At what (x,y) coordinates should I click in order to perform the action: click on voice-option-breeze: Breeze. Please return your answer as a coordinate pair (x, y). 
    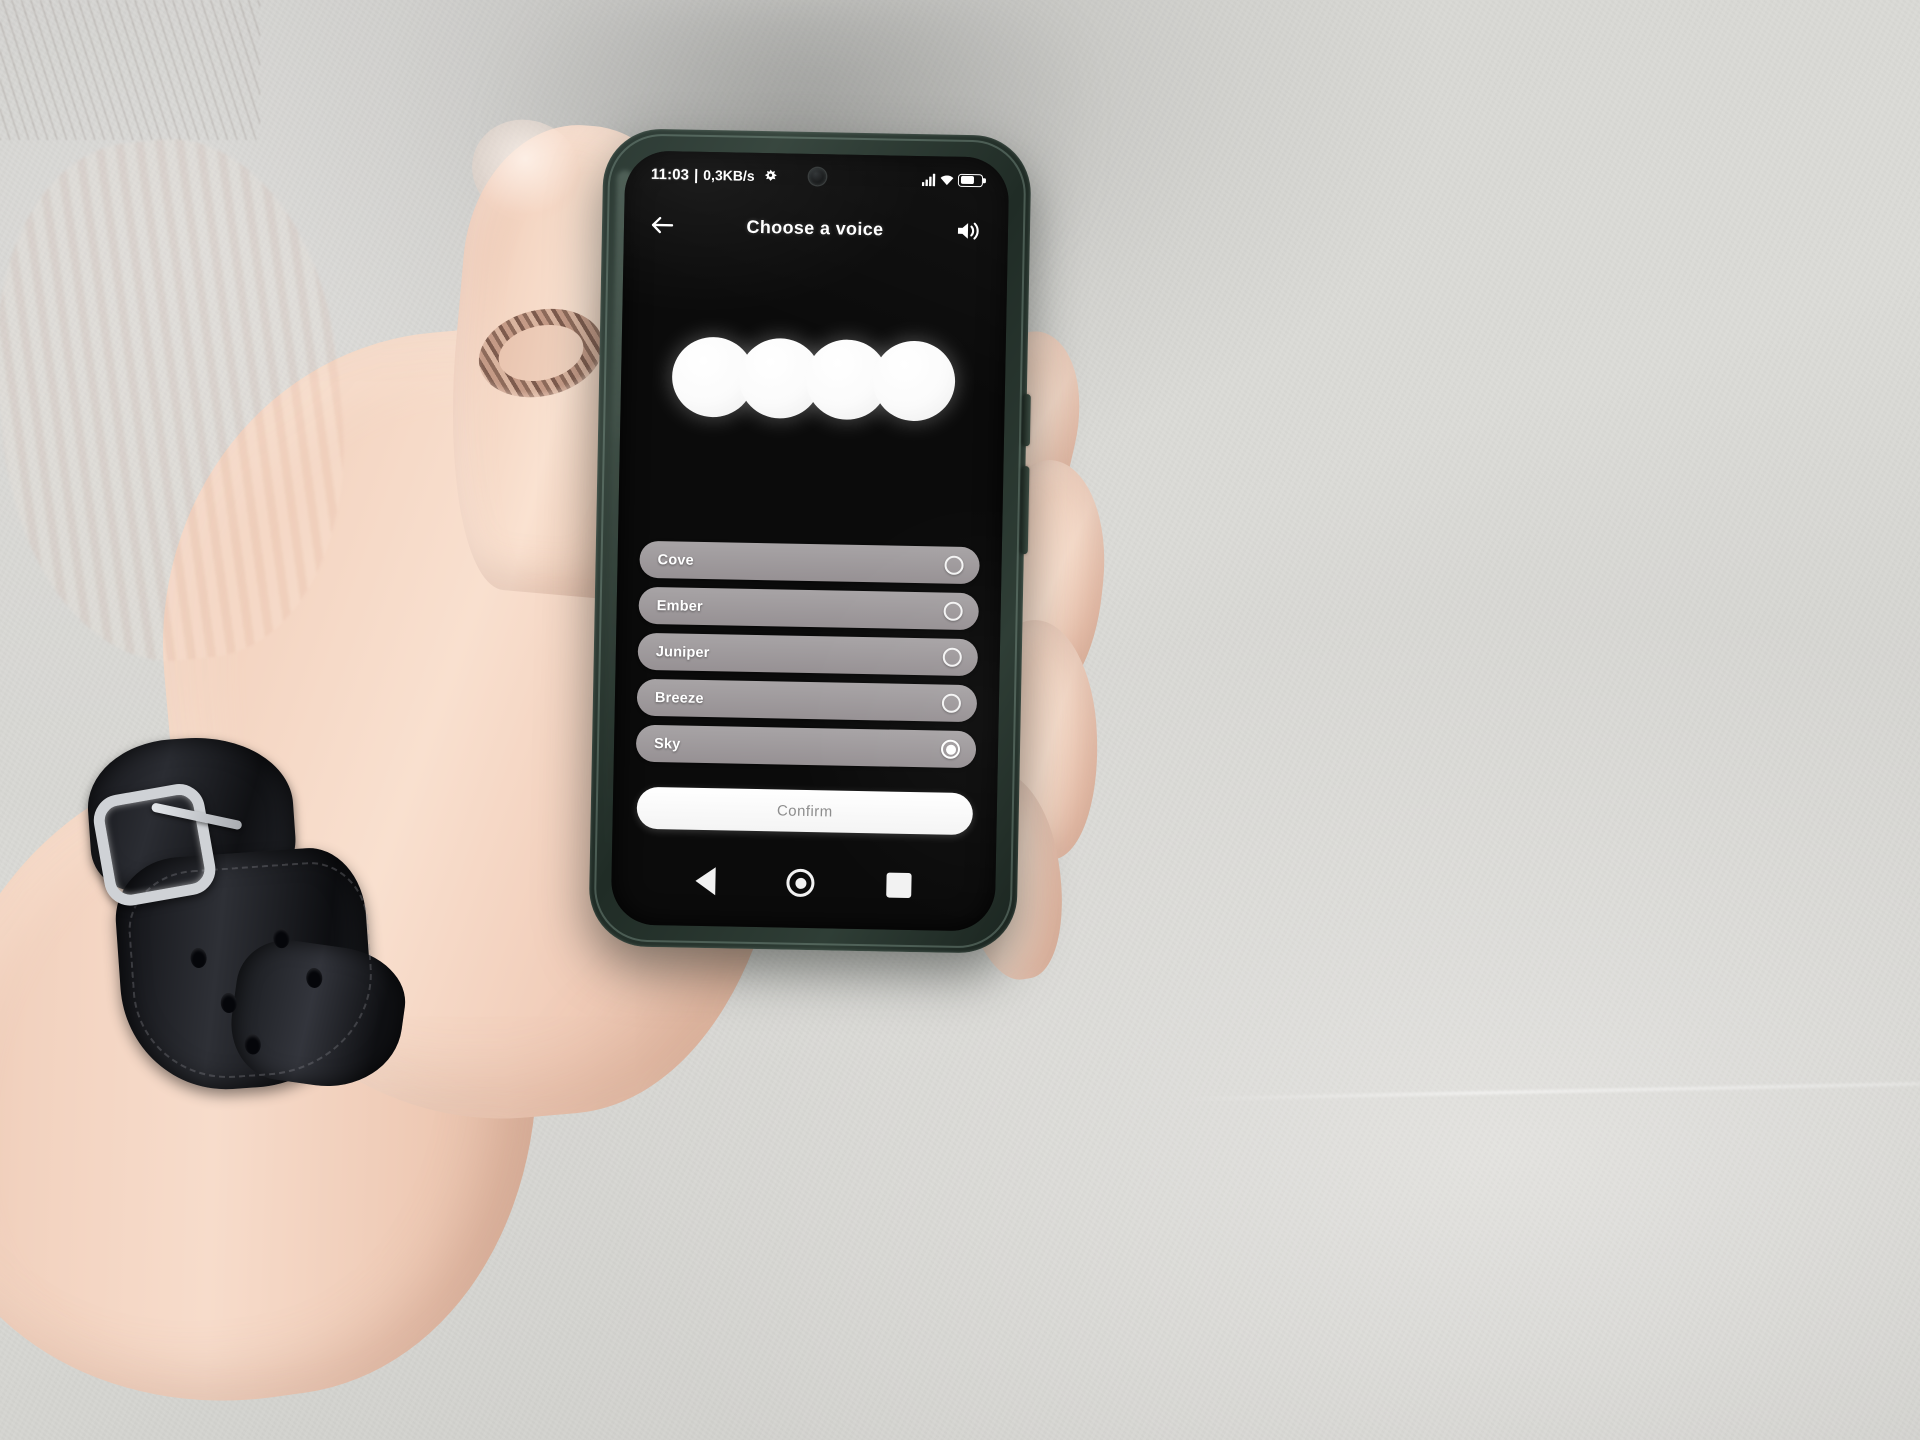
    Looking at the image, I should click on (807, 700).